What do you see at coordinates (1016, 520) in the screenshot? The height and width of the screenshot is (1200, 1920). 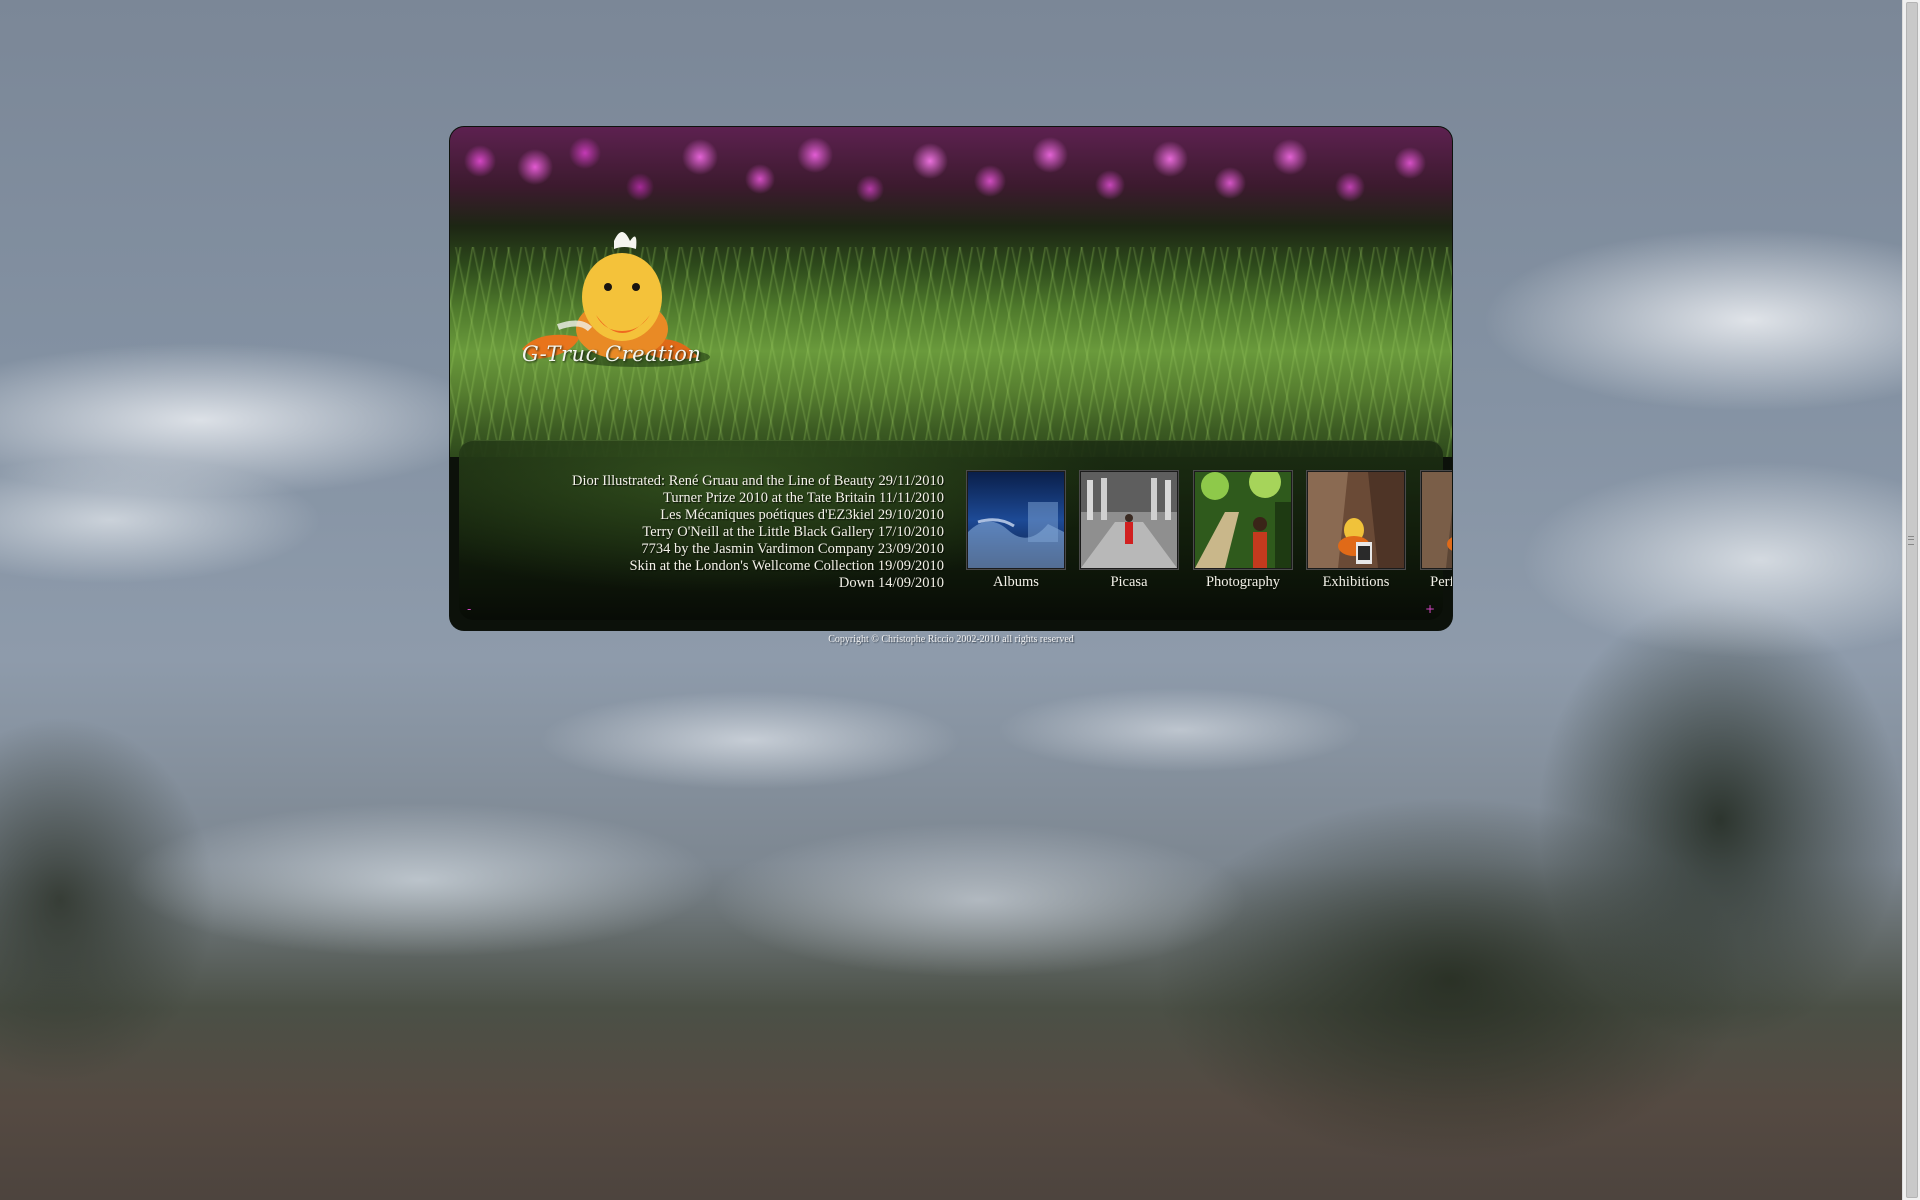 I see `albums-thumbnail` at bounding box center [1016, 520].